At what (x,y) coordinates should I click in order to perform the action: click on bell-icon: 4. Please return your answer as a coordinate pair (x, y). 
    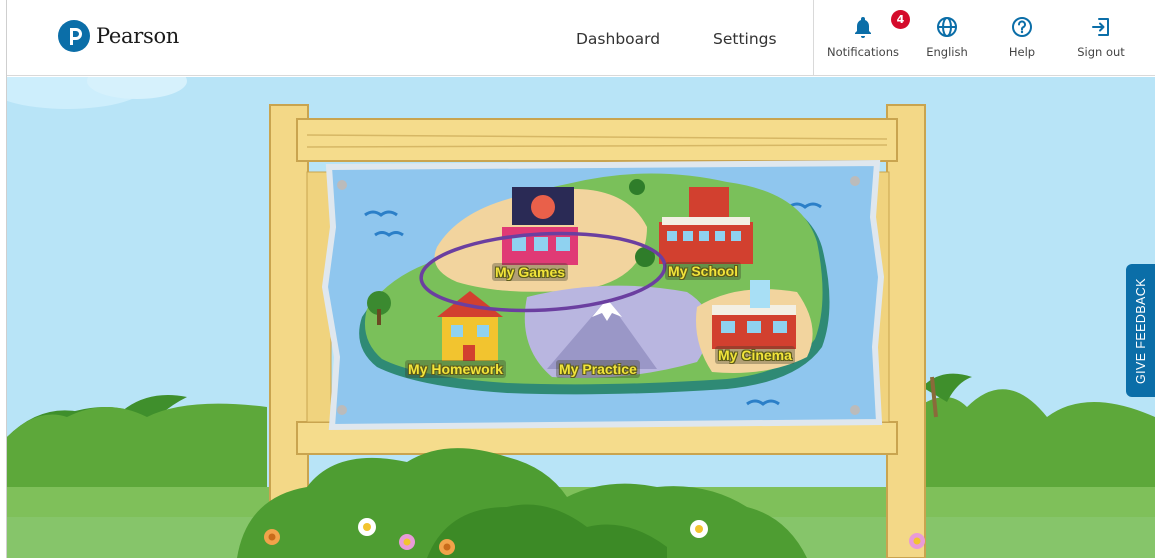
    Looking at the image, I should click on (880, 25).